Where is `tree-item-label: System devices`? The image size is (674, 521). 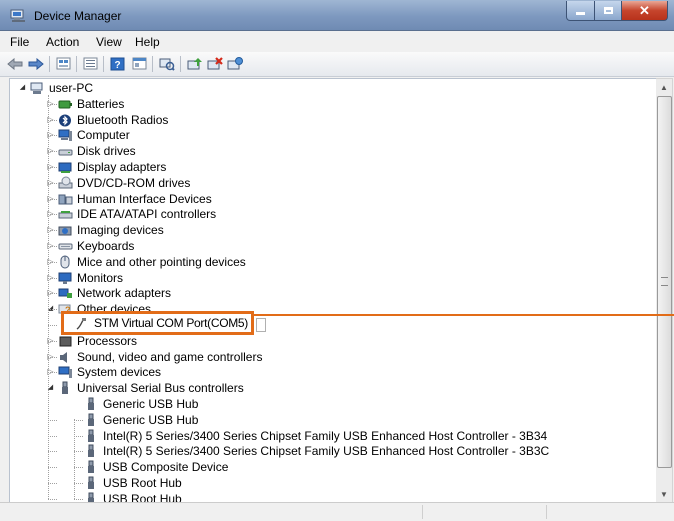 tree-item-label: System devices is located at coordinates (119, 372).